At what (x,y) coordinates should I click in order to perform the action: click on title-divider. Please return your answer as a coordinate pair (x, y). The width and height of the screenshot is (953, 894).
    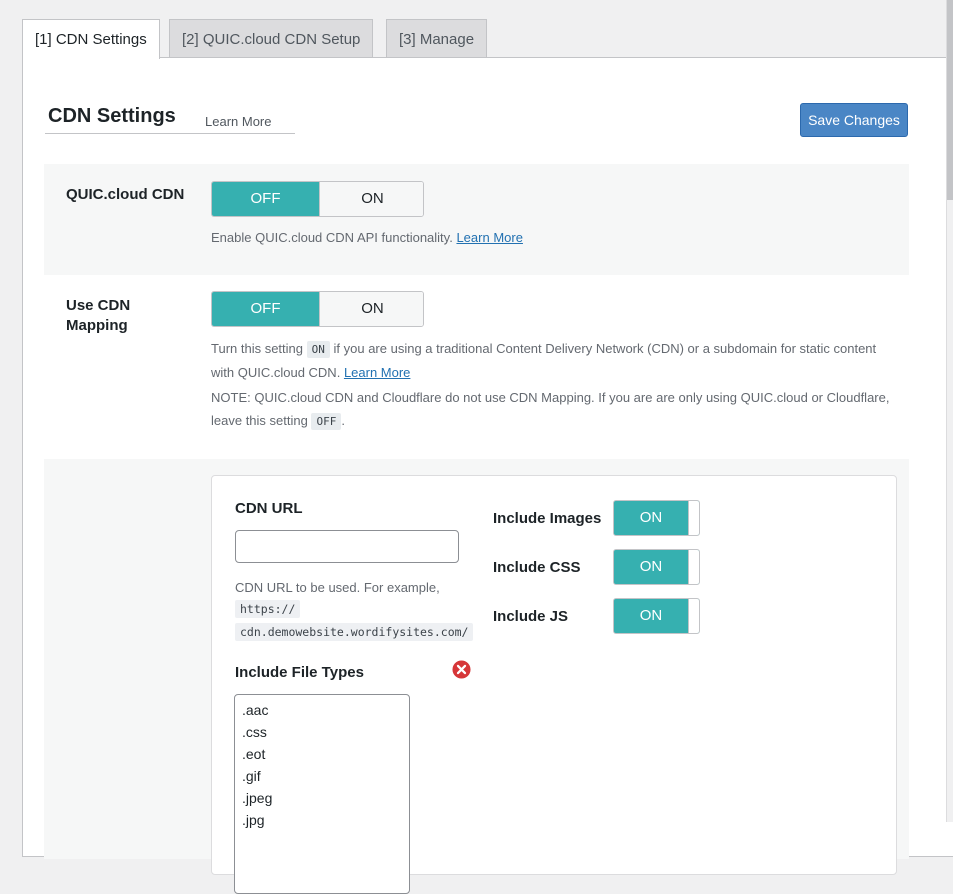
    Looking at the image, I should click on (170, 133).